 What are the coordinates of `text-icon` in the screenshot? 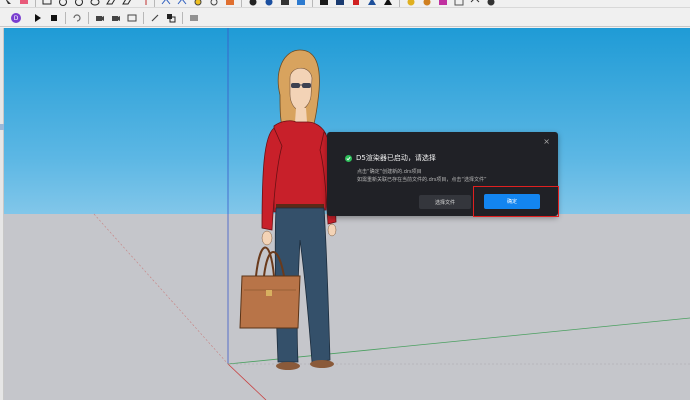 It's located at (214, 3).